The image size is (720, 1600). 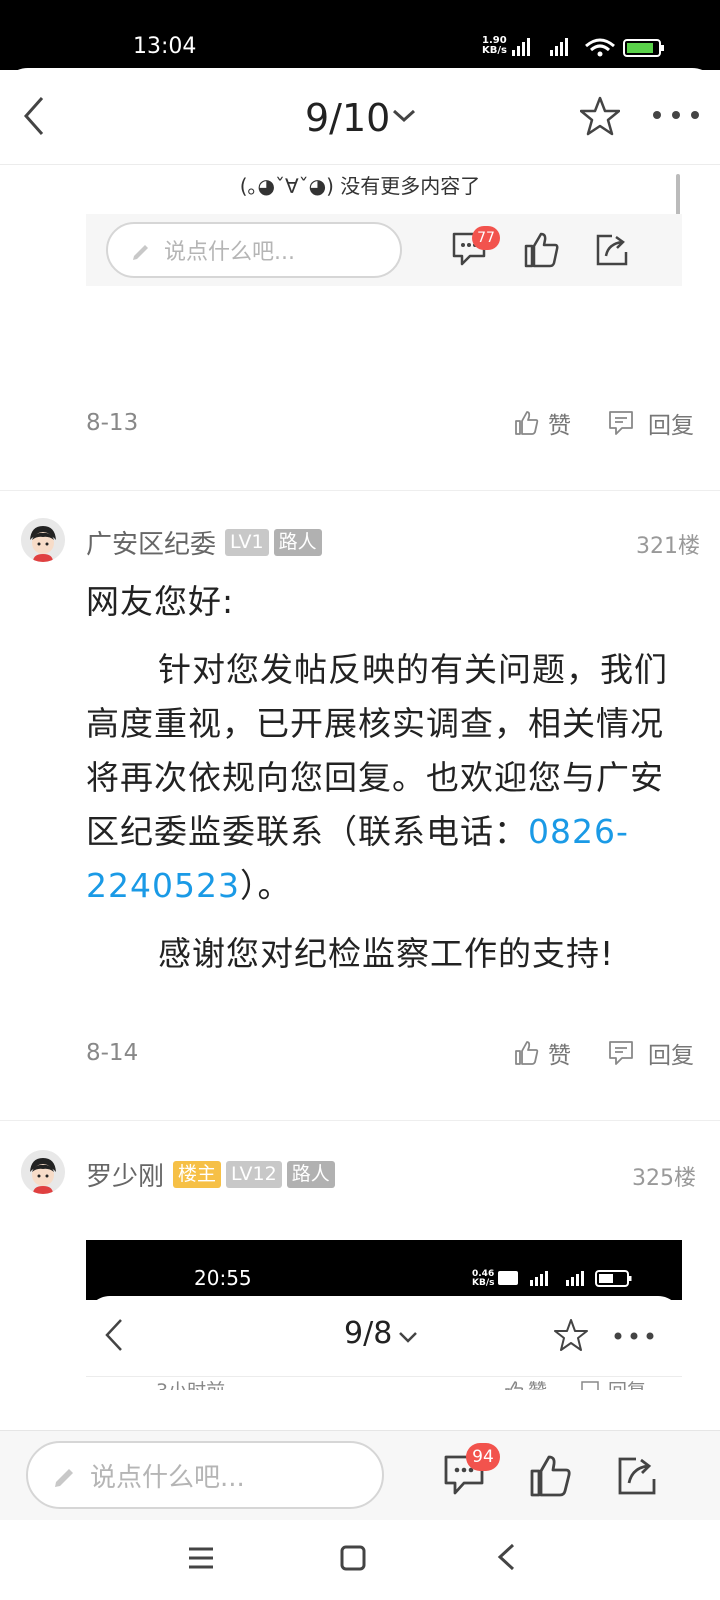 I want to click on author-info: 罗少刚 楼主 LV12 路人, so click(x=210, y=1174).